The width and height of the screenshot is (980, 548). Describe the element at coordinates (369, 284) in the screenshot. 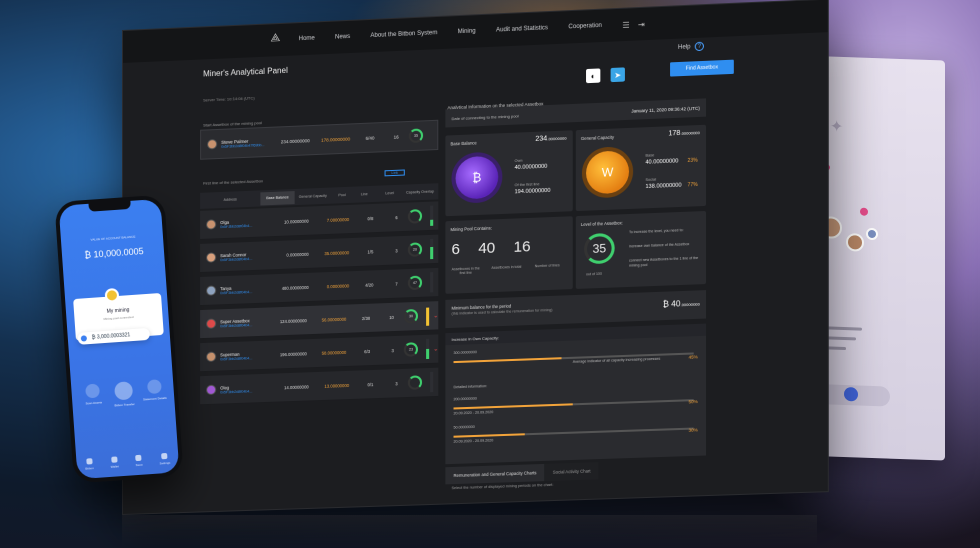

I see `pool-count: 4/20` at that location.